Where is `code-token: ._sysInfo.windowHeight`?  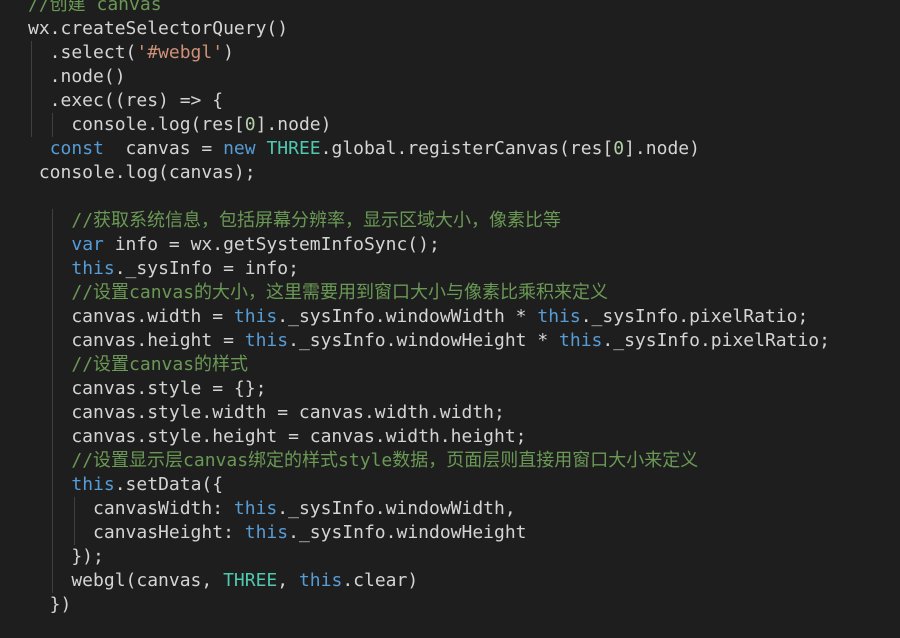 code-token: ._sysInfo.windowHeight is located at coordinates (407, 532).